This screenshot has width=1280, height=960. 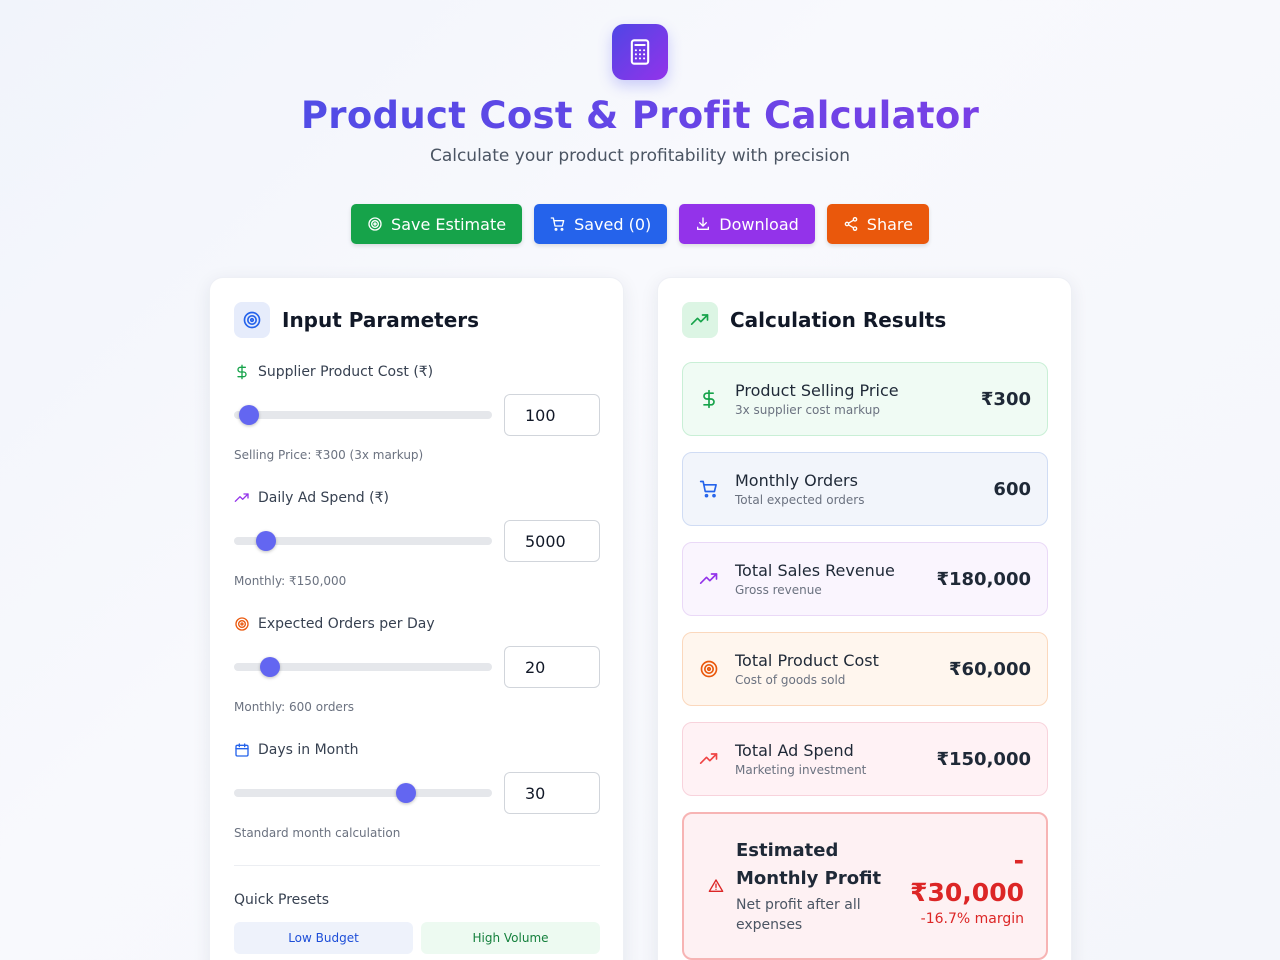 I want to click on ad-spend-controls, so click(x=417, y=541).